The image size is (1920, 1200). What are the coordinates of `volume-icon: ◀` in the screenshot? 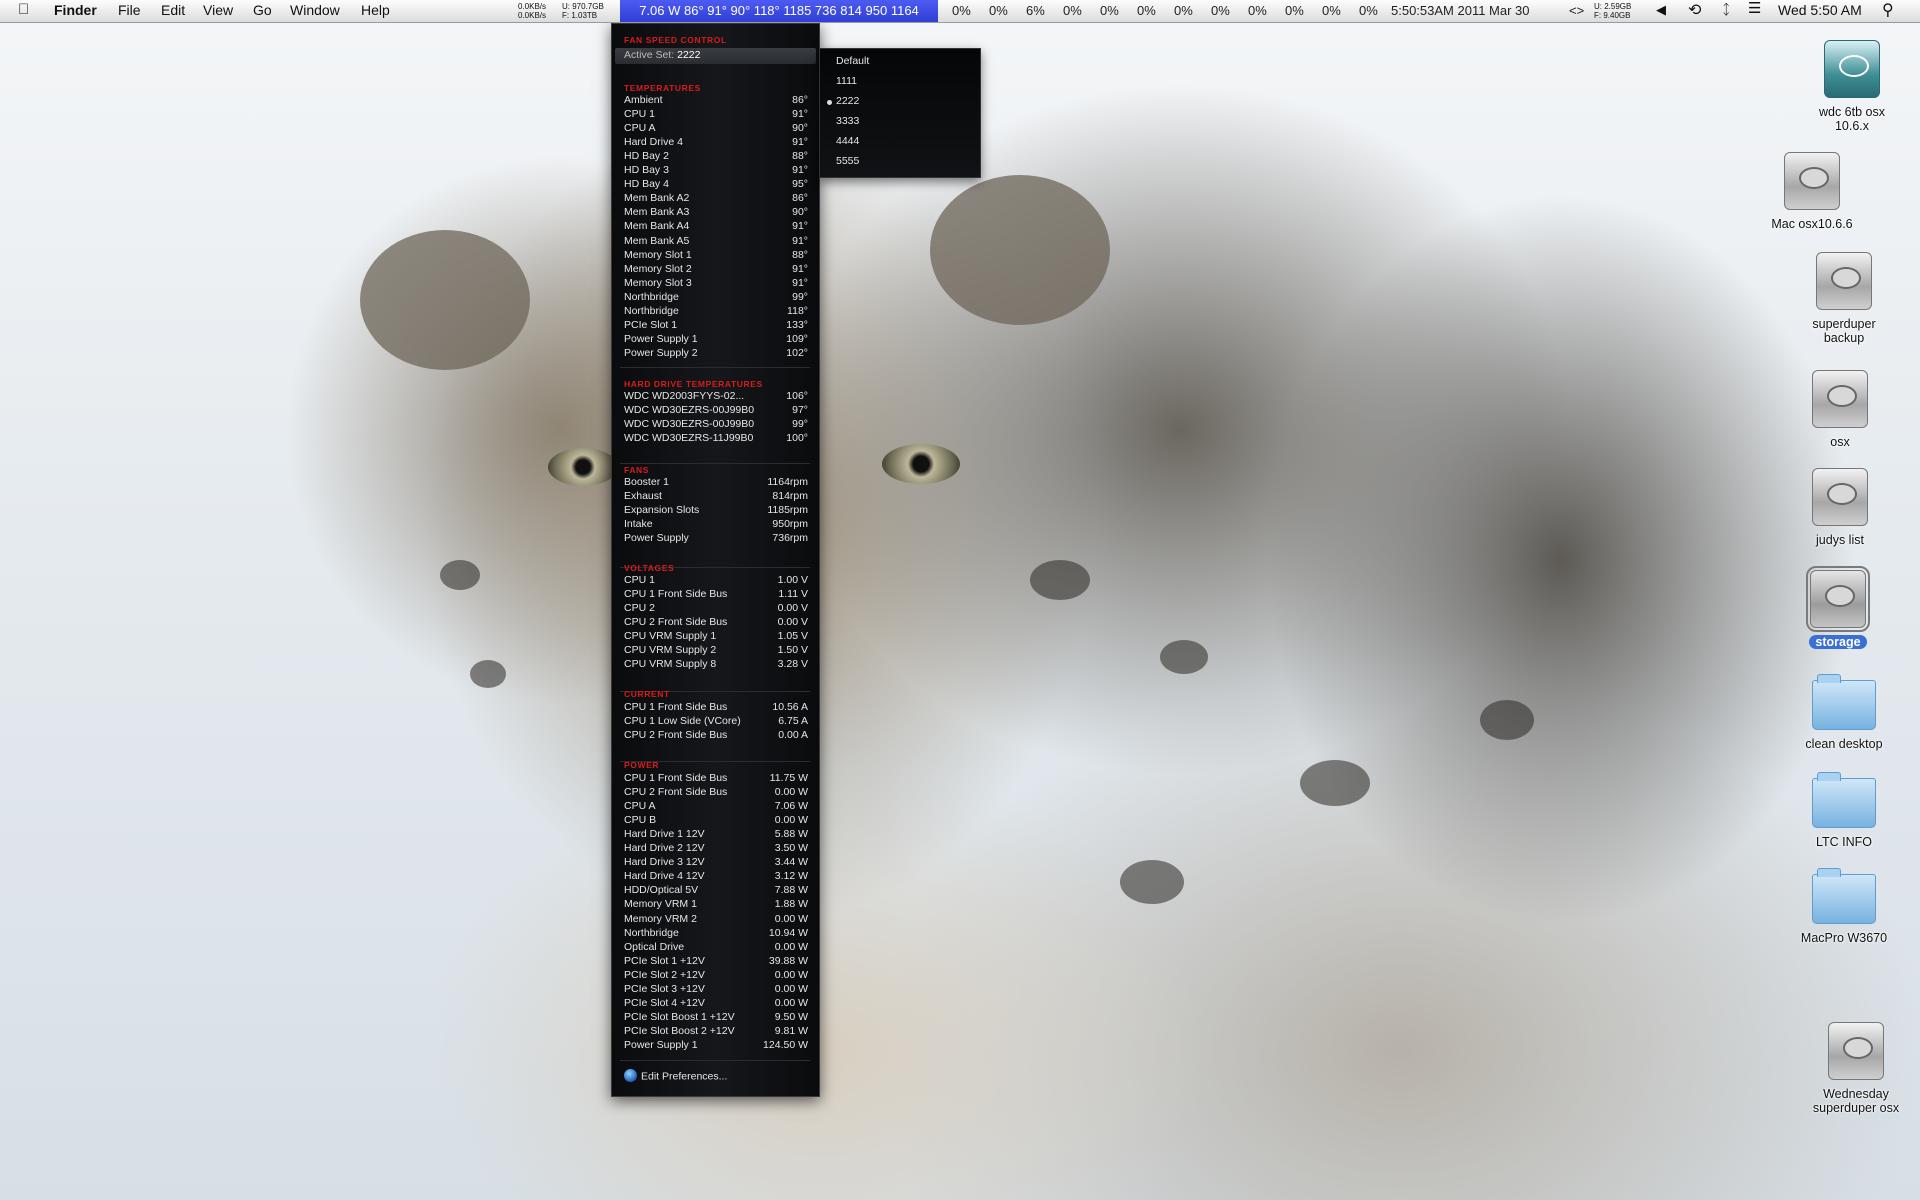 It's located at (1661, 10).